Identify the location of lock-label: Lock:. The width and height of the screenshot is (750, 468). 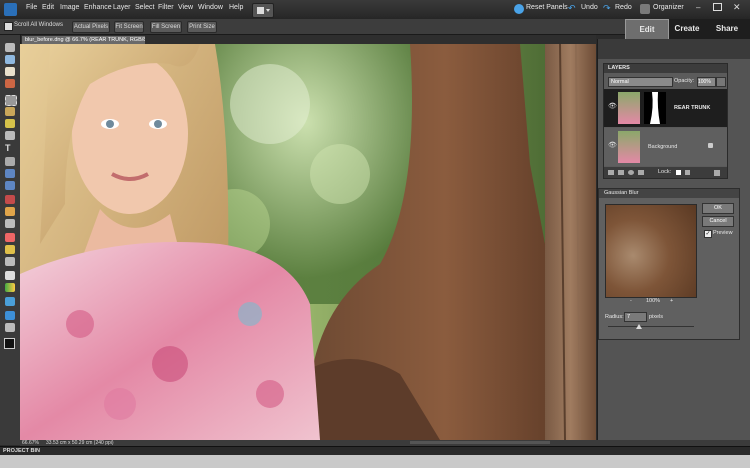
(665, 172).